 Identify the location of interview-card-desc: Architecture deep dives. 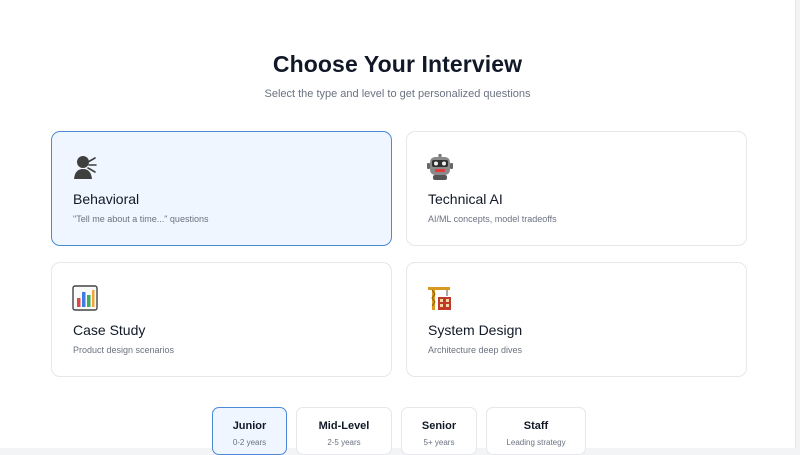
(475, 350).